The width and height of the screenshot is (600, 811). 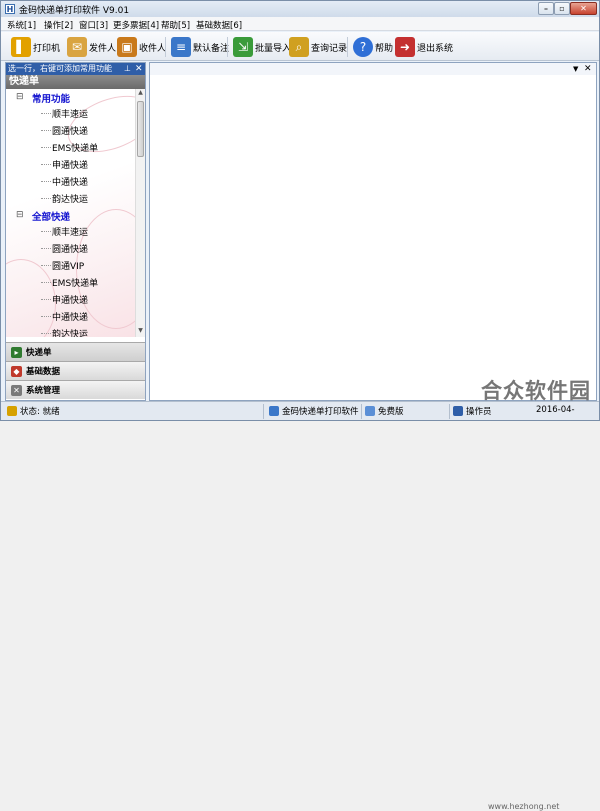 What do you see at coordinates (546, 8) in the screenshot?
I see `minimize-button: –` at bounding box center [546, 8].